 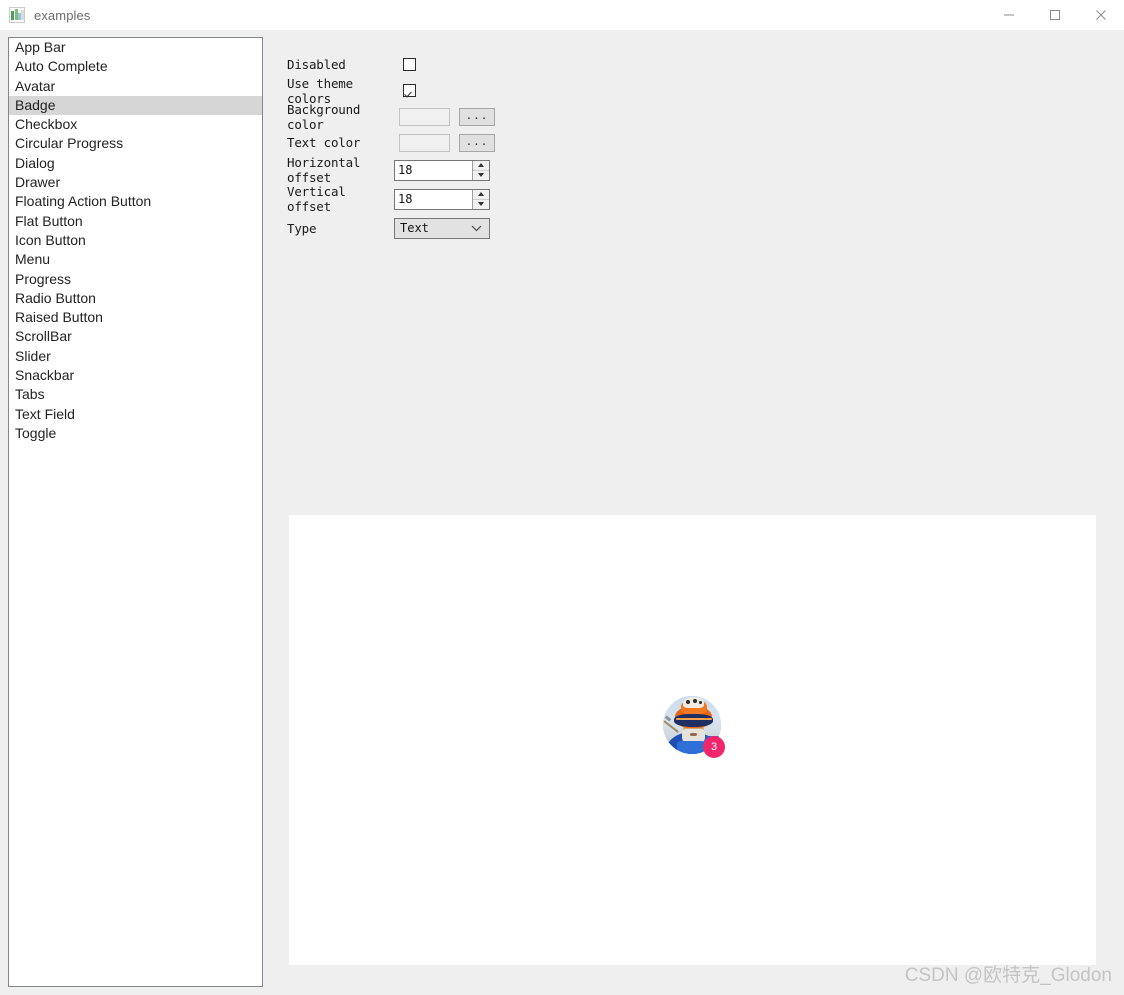 I want to click on badge-count: 3, so click(x=714, y=747).